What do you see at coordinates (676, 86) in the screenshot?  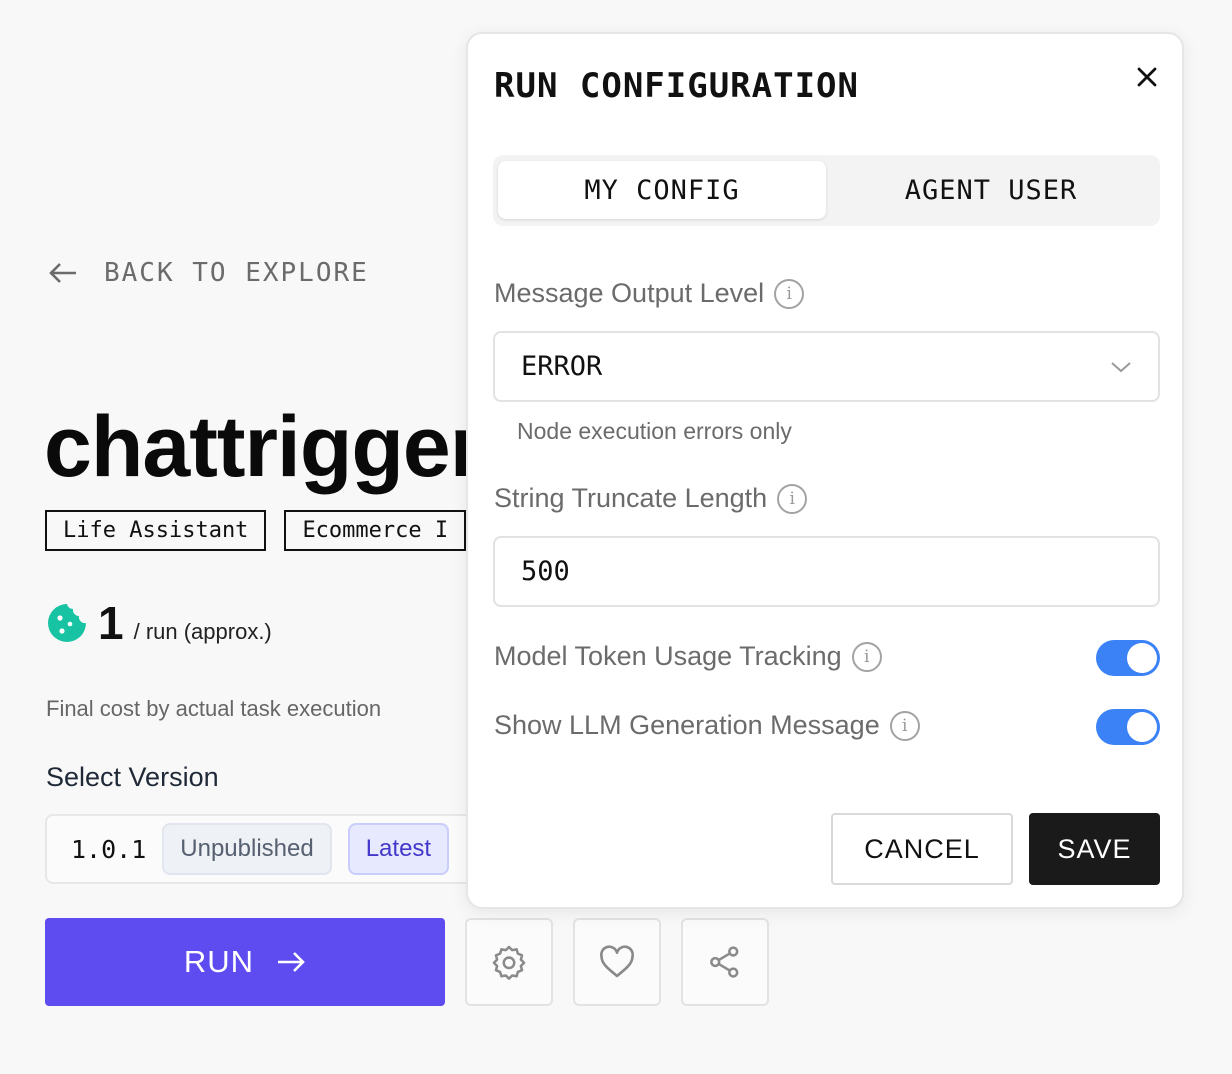 I see `dialog-title: RUN CONFIGURATION` at bounding box center [676, 86].